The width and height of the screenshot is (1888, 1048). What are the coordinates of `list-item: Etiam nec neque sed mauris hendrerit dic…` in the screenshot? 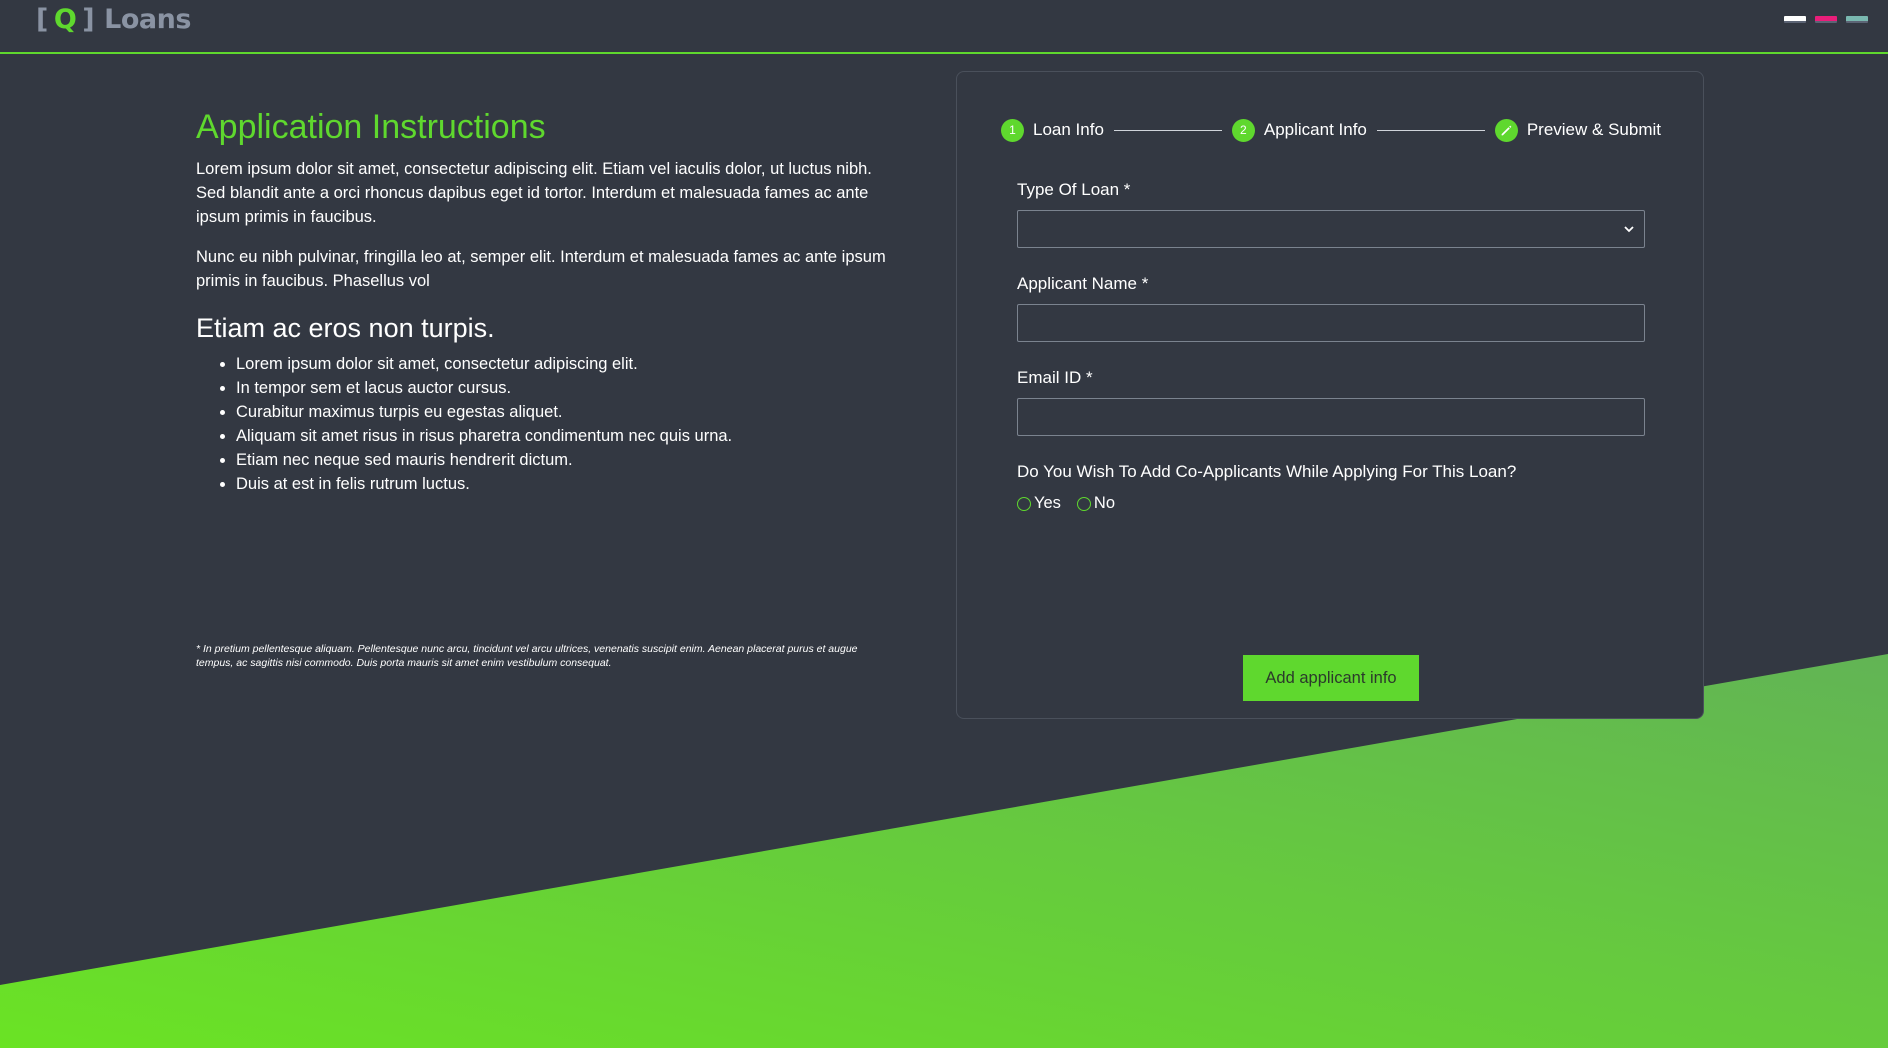 It's located at (561, 460).